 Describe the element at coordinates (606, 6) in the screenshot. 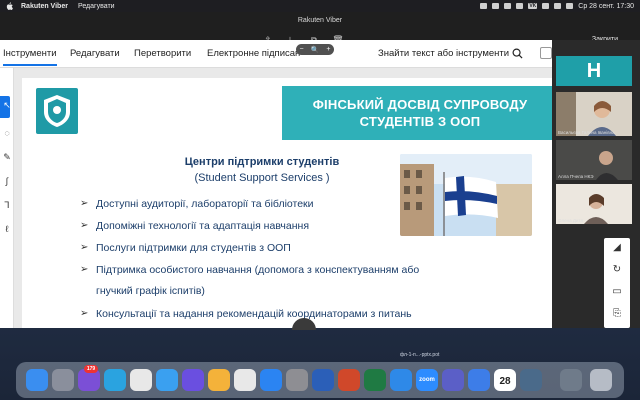

I see `menu-clock: Ср 28 сент. 17:30` at that location.